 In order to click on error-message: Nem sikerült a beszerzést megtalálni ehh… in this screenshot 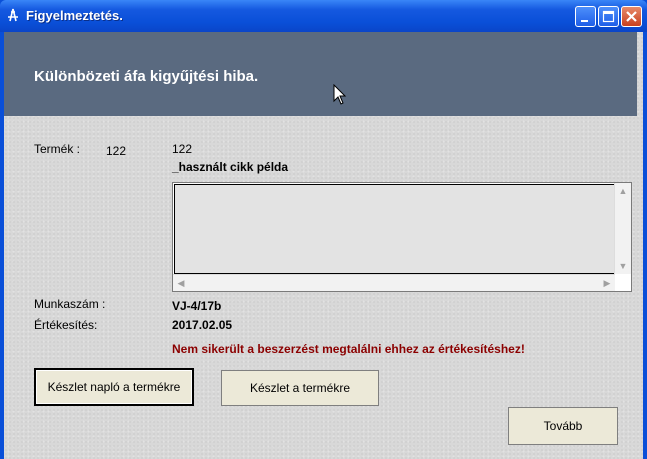, I will do `click(348, 349)`.